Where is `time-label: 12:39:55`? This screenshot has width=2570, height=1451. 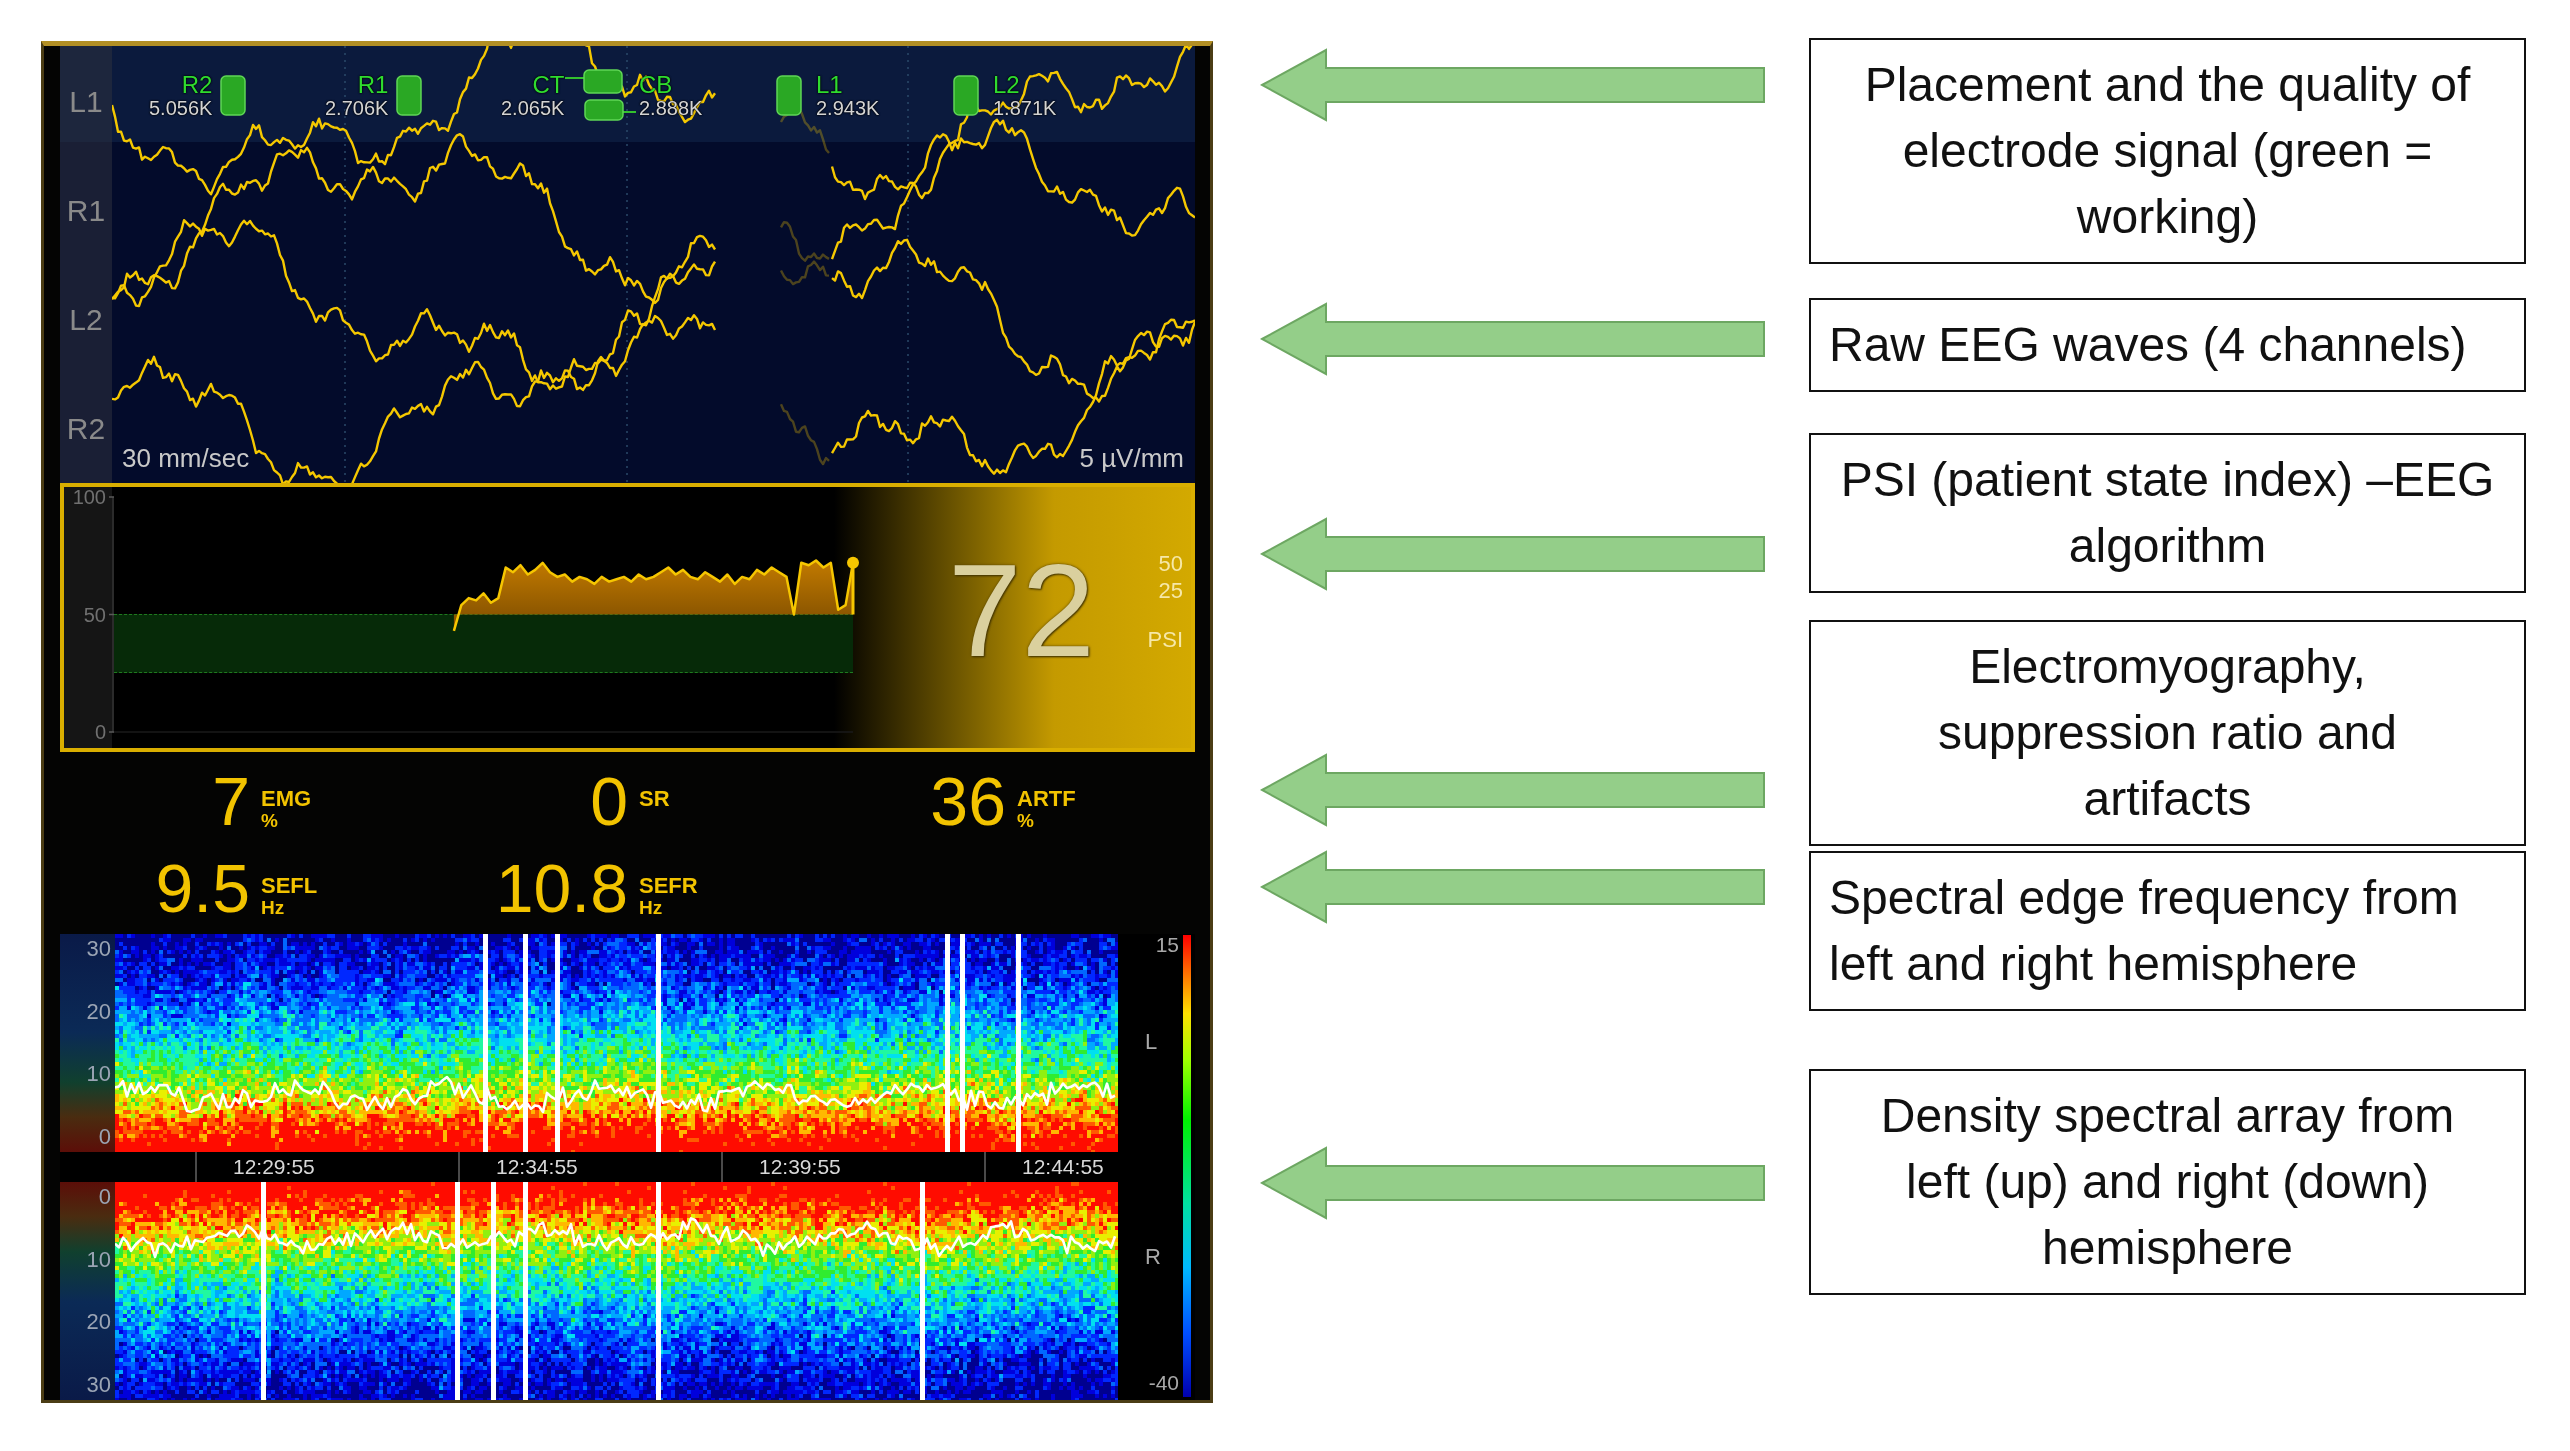
time-label: 12:39:55 is located at coordinates (800, 1167).